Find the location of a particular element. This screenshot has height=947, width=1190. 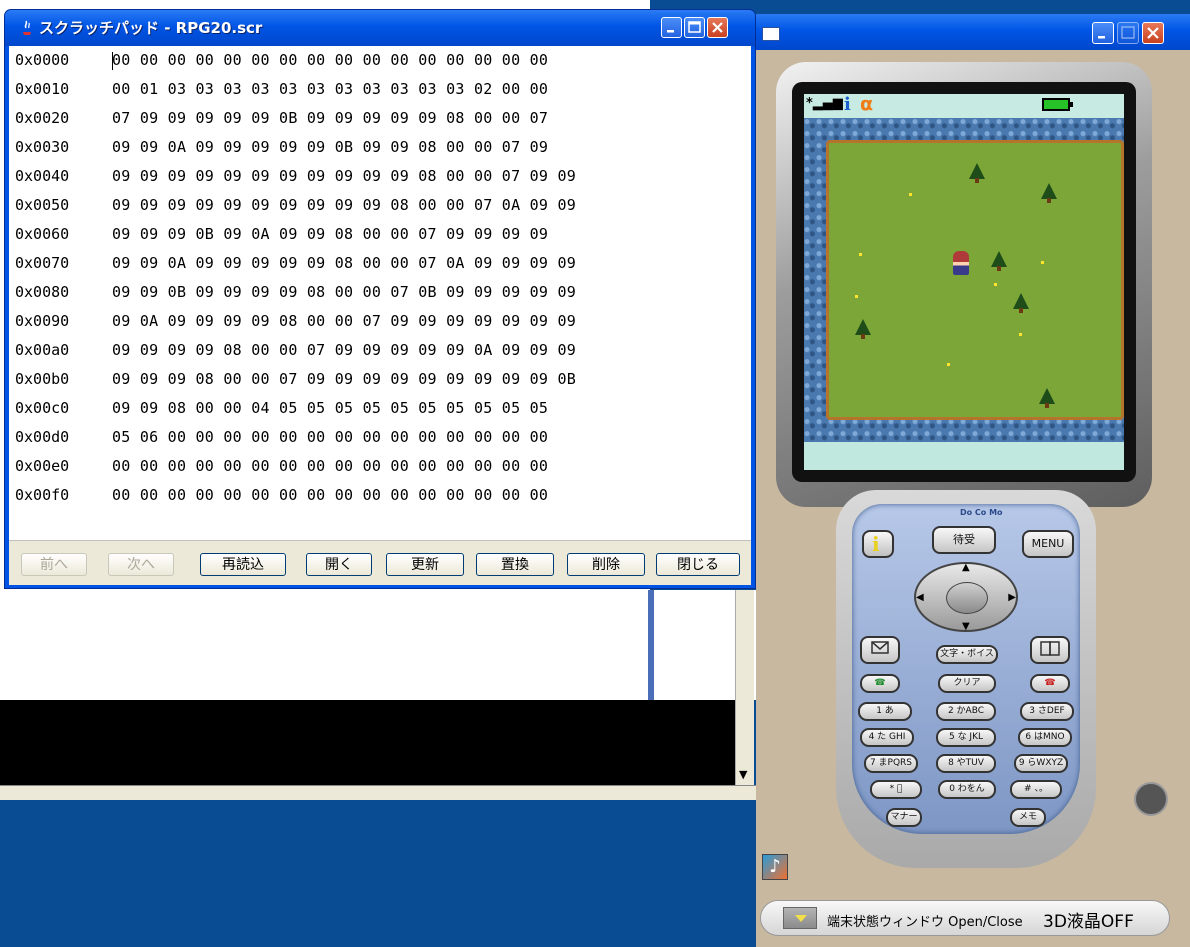

key-2: 2 かABC is located at coordinates (966, 711).